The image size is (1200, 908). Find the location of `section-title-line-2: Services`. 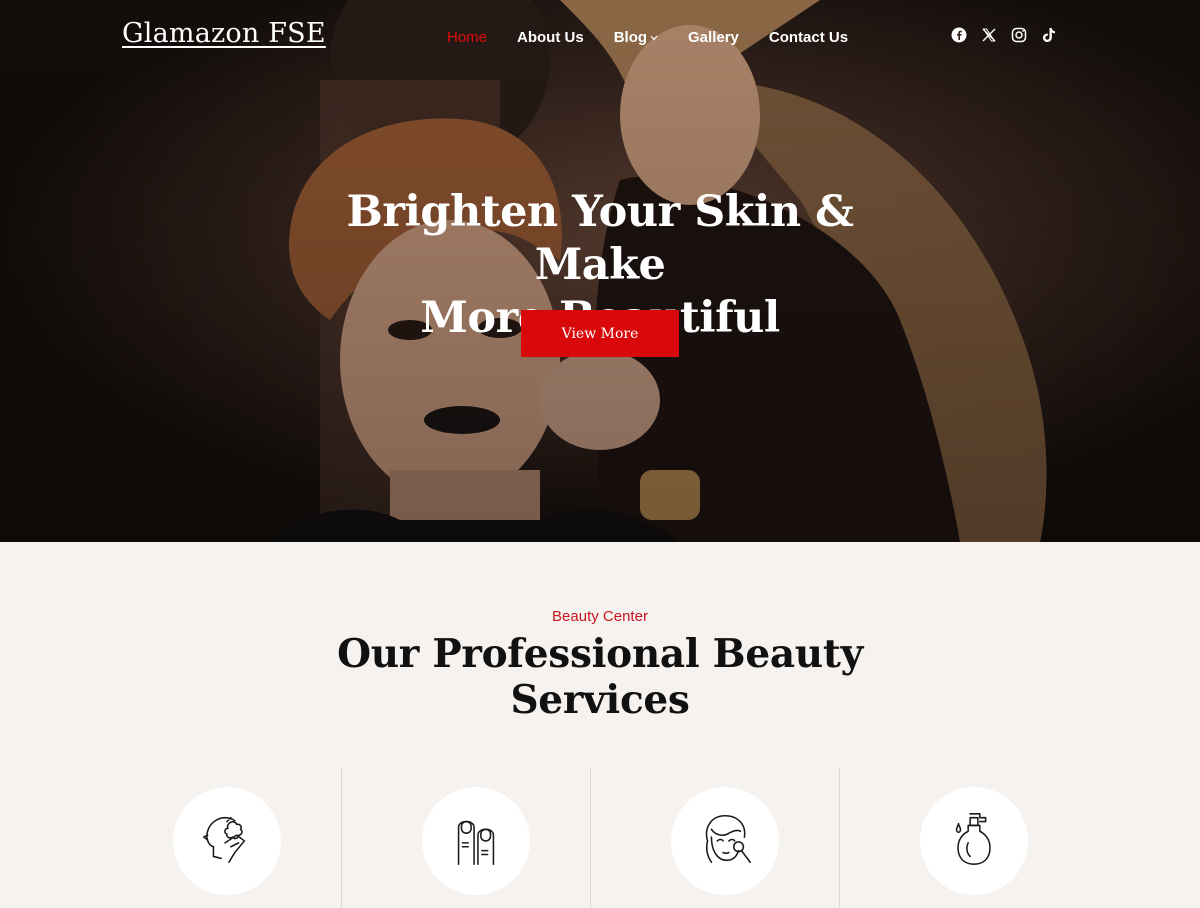

section-title-line-2: Services is located at coordinates (600, 700).